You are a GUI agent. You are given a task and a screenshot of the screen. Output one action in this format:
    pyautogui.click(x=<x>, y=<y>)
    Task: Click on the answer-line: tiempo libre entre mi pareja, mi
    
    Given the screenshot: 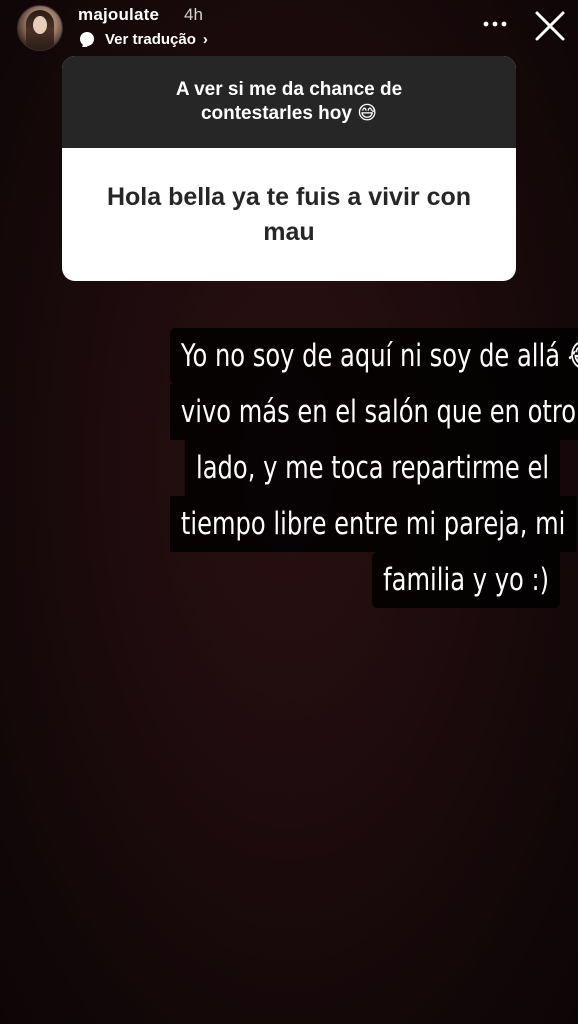 What is the action you would take?
    pyautogui.click(x=373, y=524)
    